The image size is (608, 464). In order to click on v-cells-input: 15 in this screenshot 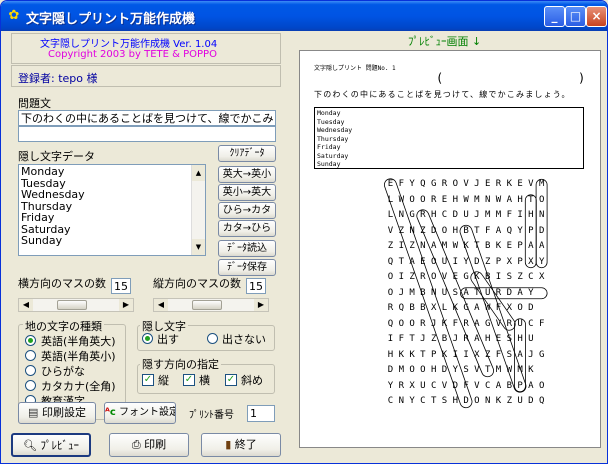, I will do `click(256, 286)`.